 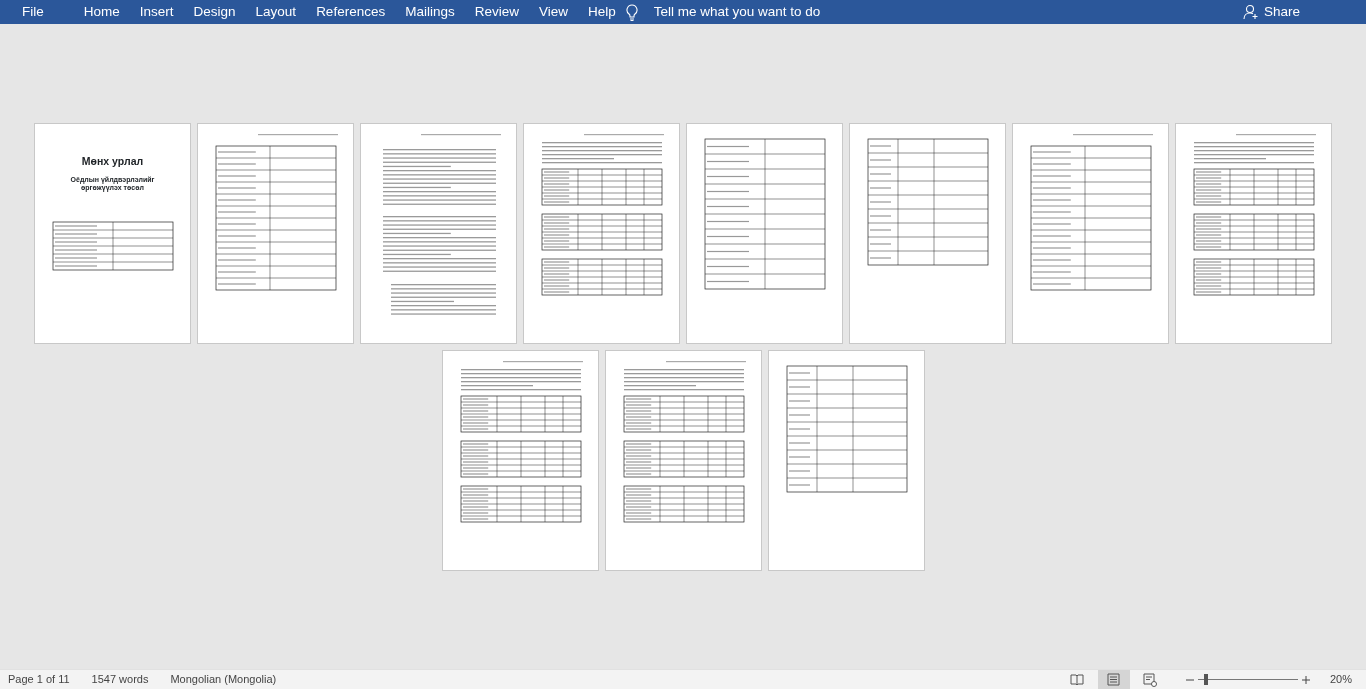 What do you see at coordinates (276, 12) in the screenshot?
I see `menu-tab: Layout` at bounding box center [276, 12].